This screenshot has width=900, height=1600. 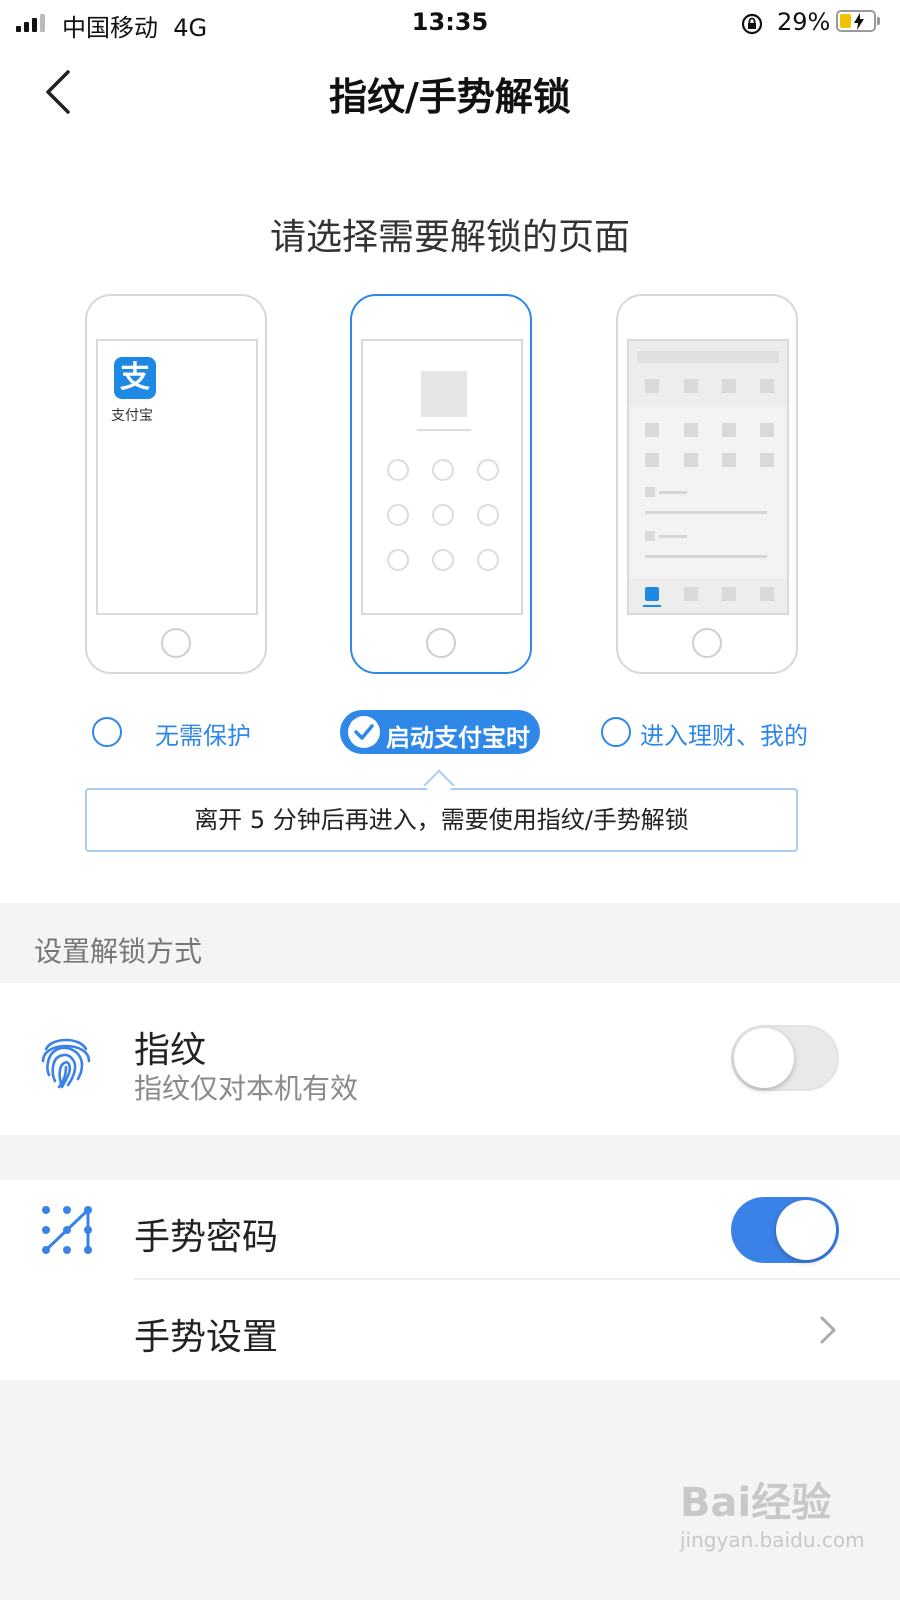 I want to click on option-label-on-launch: 启动支付宝时, so click(x=458, y=738).